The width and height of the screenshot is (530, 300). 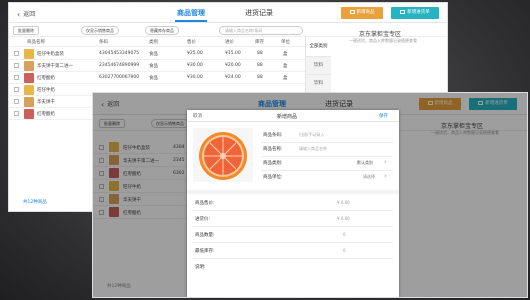 What do you see at coordinates (418, 12) in the screenshot?
I see `new-supplier-label: 新增进货单` at bounding box center [418, 12].